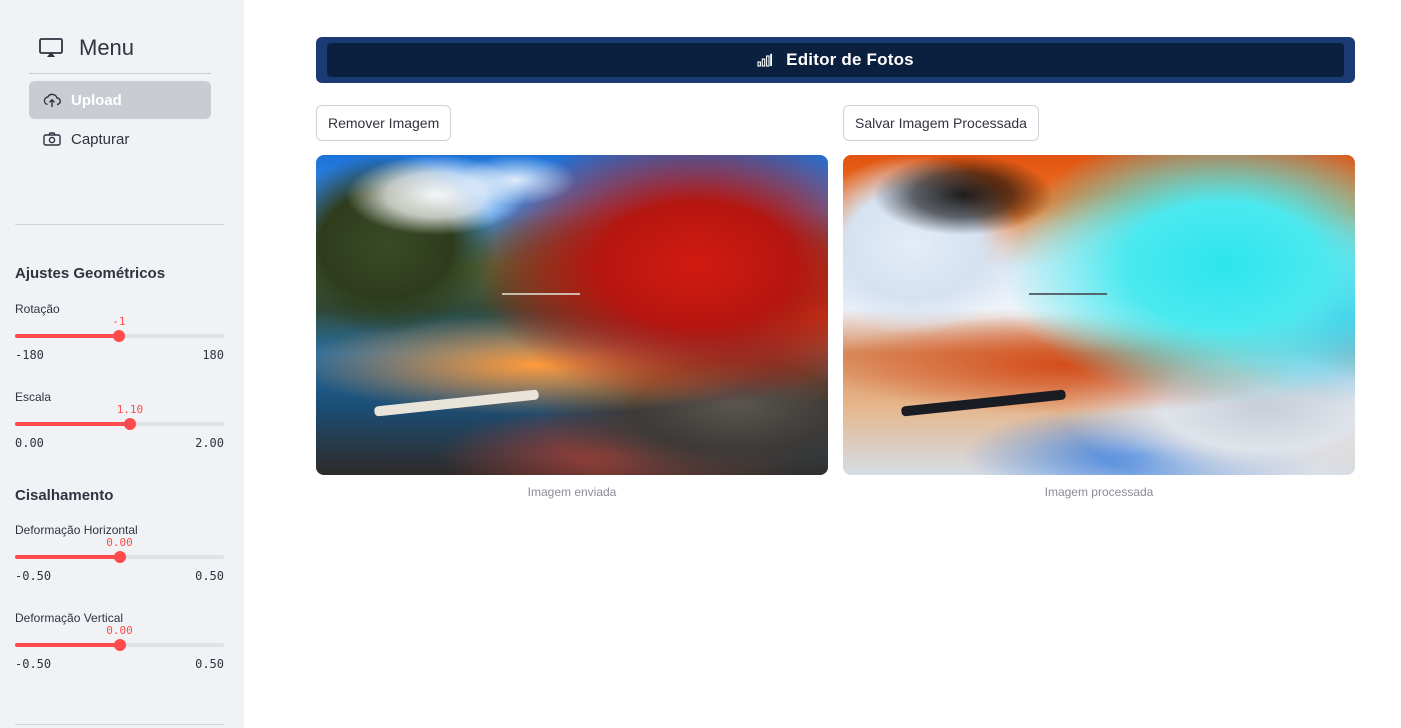 This screenshot has width=1401, height=728. I want to click on section-title-cisalhamento: Cisalhamento, so click(64, 495).